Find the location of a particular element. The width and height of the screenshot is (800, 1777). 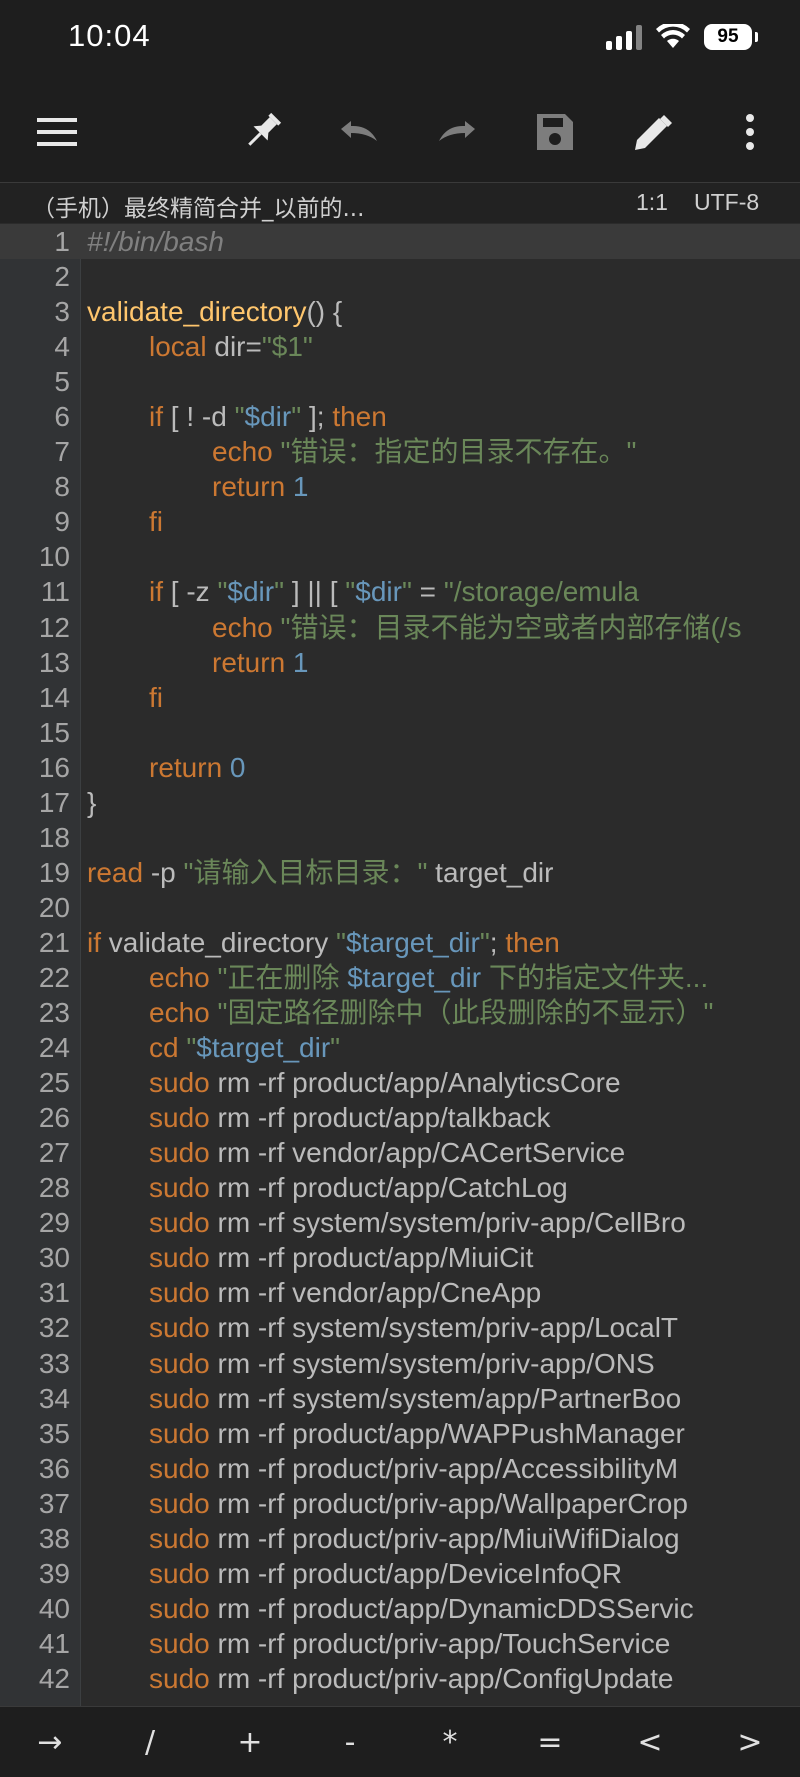

line-code: sudo rm -rf vendor/app/CneApp is located at coordinates (314, 1292).